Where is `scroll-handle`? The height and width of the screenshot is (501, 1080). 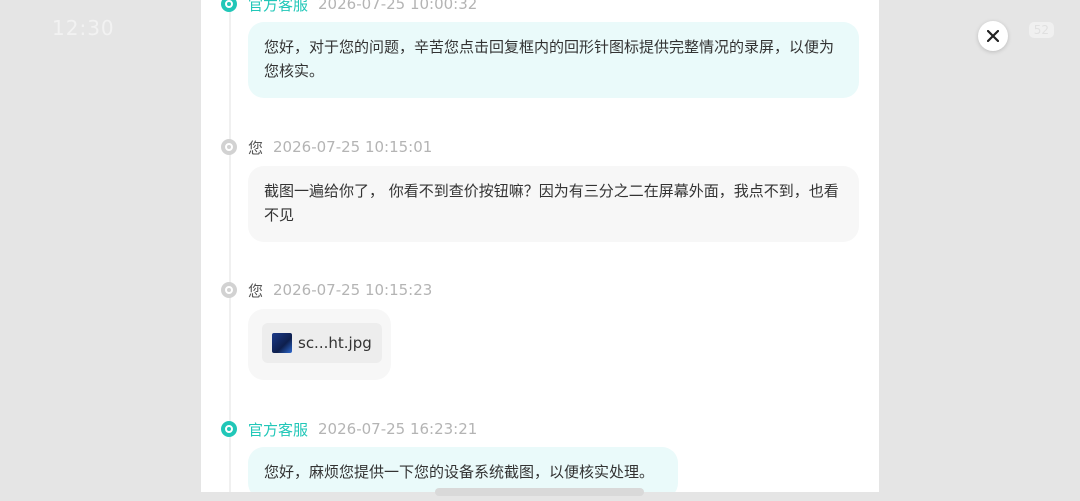
scroll-handle is located at coordinates (539, 492).